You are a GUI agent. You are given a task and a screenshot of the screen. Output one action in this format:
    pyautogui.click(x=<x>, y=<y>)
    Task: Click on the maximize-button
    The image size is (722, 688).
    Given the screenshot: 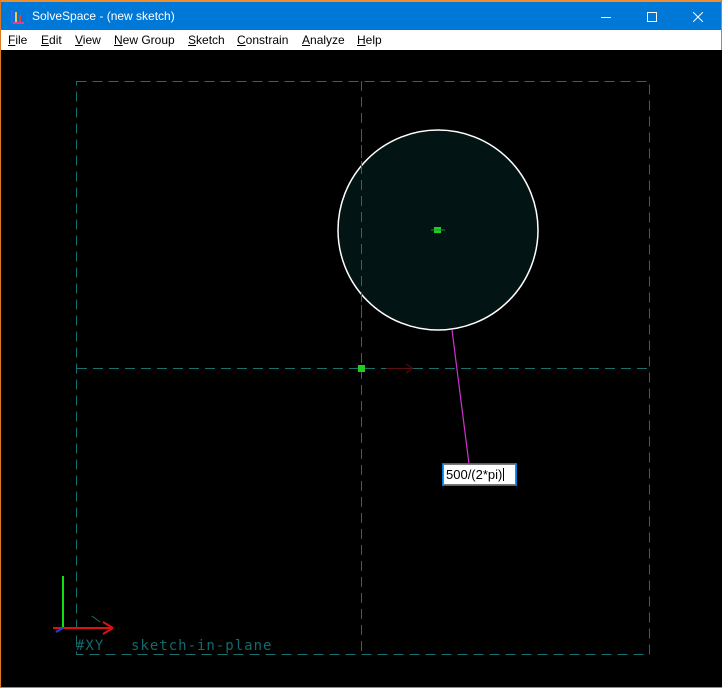 What is the action you would take?
    pyautogui.click(x=652, y=17)
    